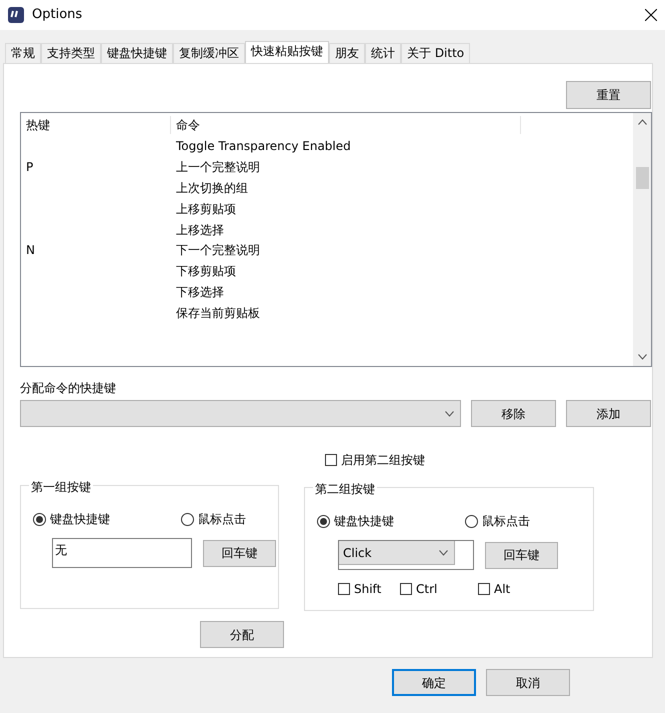 The height and width of the screenshot is (713, 665). What do you see at coordinates (642, 122) in the screenshot?
I see `scroll-up-icon` at bounding box center [642, 122].